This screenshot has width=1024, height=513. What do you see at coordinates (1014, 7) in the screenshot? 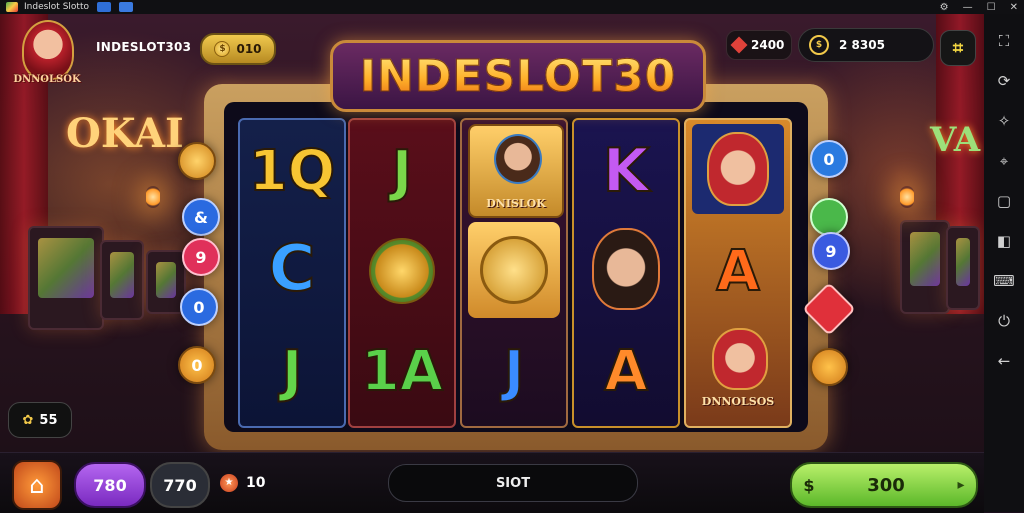
I see `close-button: ✕` at bounding box center [1014, 7].